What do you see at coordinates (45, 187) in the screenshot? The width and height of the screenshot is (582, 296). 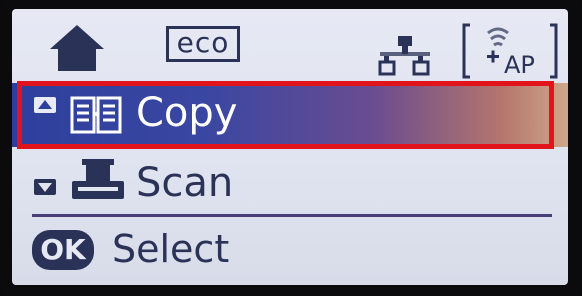 I see `scroll-down-icon` at bounding box center [45, 187].